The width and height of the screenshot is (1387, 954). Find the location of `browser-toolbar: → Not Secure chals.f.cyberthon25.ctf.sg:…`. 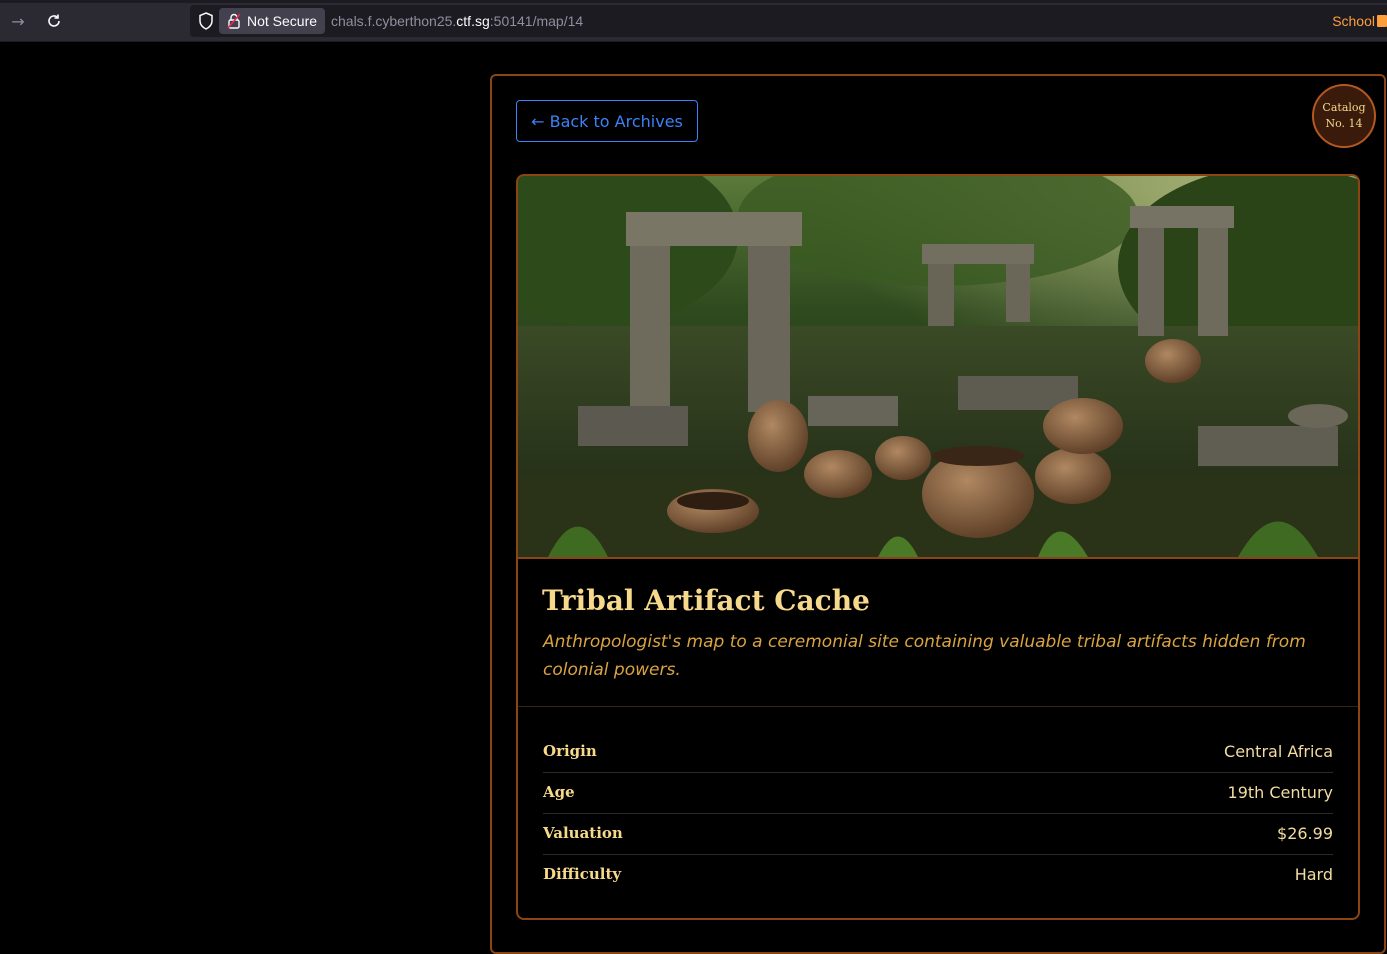

browser-toolbar: → Not Secure chals.f.cyberthon25.ctf.sg:… is located at coordinates (693, 21).